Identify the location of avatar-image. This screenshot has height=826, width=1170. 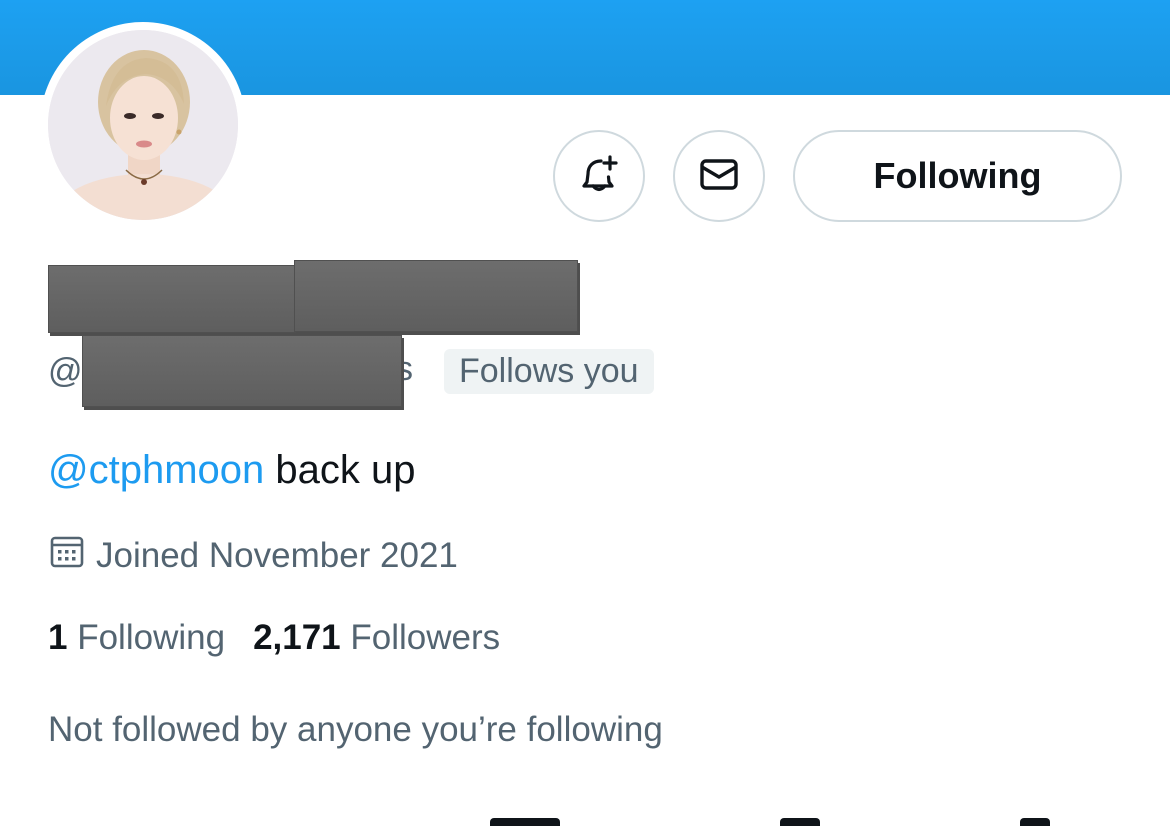
(143, 125).